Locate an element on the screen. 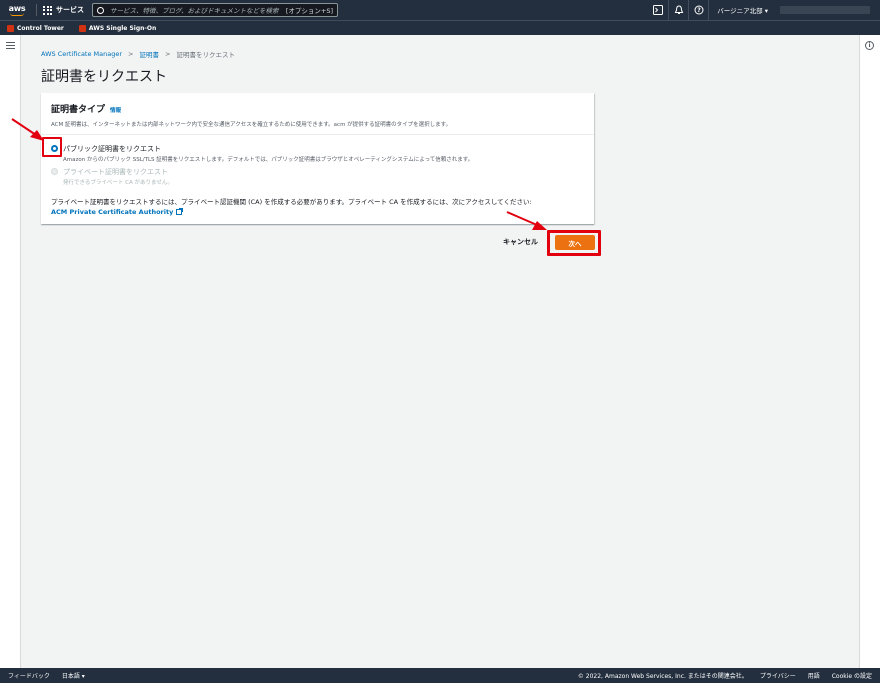 This screenshot has height=683, width=880. favorites-bar: Control Tower AWS Single Sign-On is located at coordinates (440, 27).